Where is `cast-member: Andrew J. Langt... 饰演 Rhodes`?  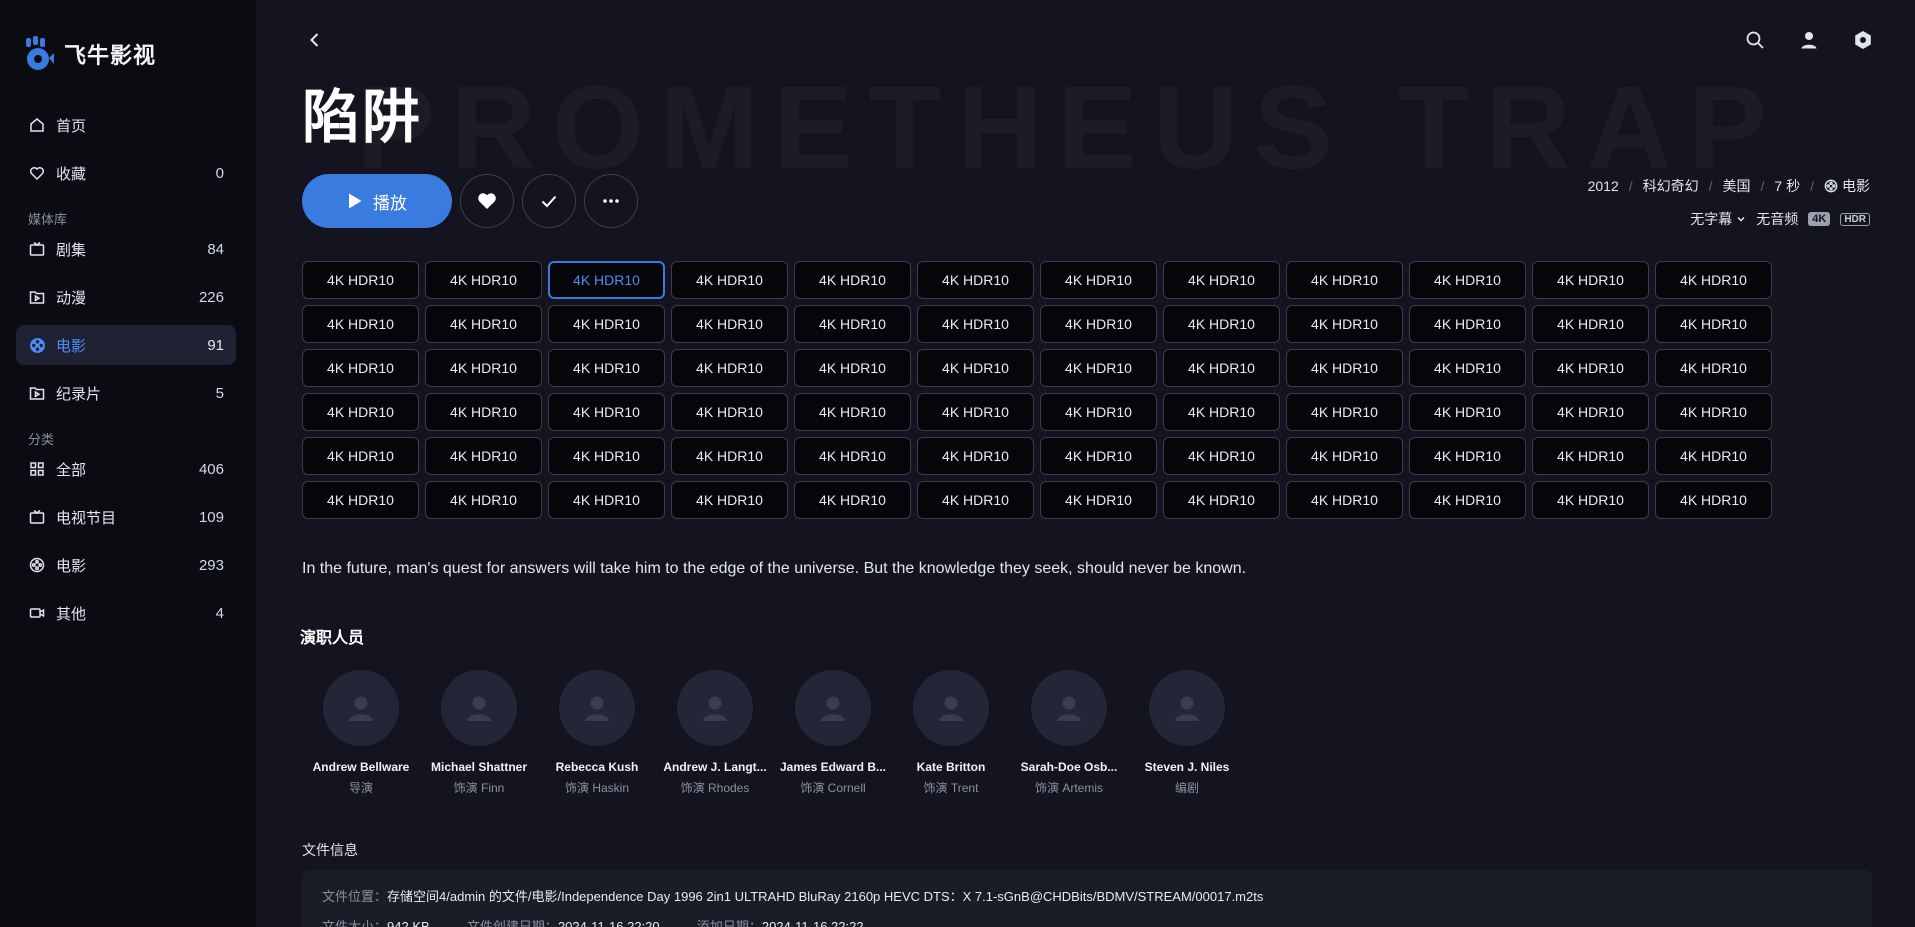 cast-member: Andrew J. Langt... 饰演 Rhodes is located at coordinates (715, 733).